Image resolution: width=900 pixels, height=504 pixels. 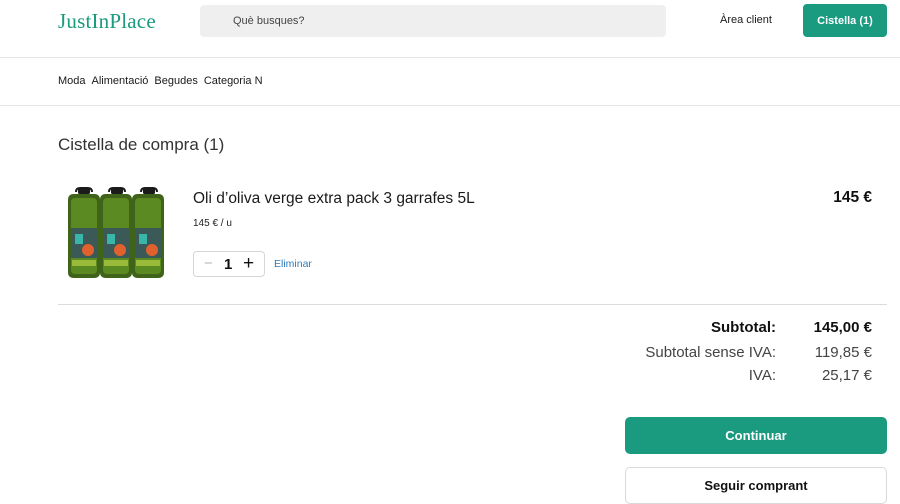 What do you see at coordinates (248, 264) in the screenshot?
I see `increase-quantity-button: +` at bounding box center [248, 264].